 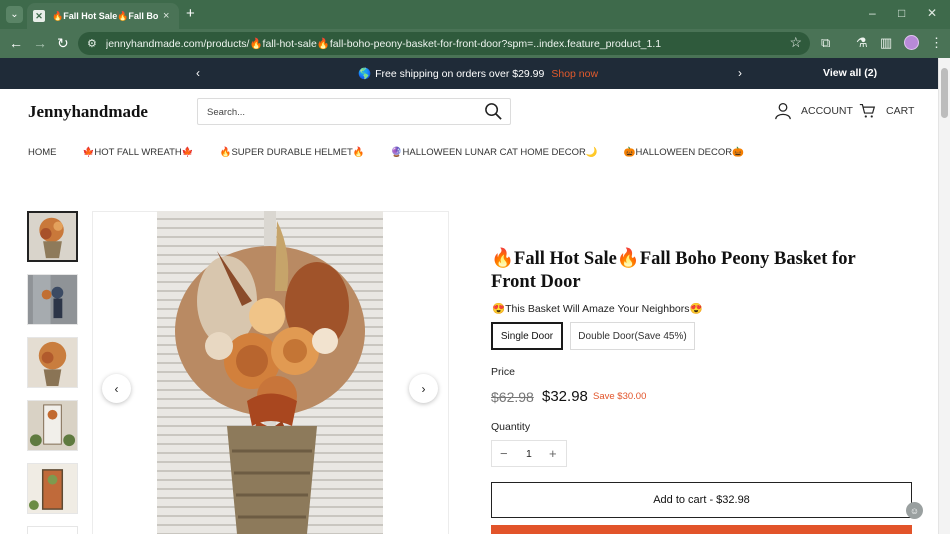 What do you see at coordinates (504, 453) in the screenshot?
I see `quantity-minus-button: −` at bounding box center [504, 453].